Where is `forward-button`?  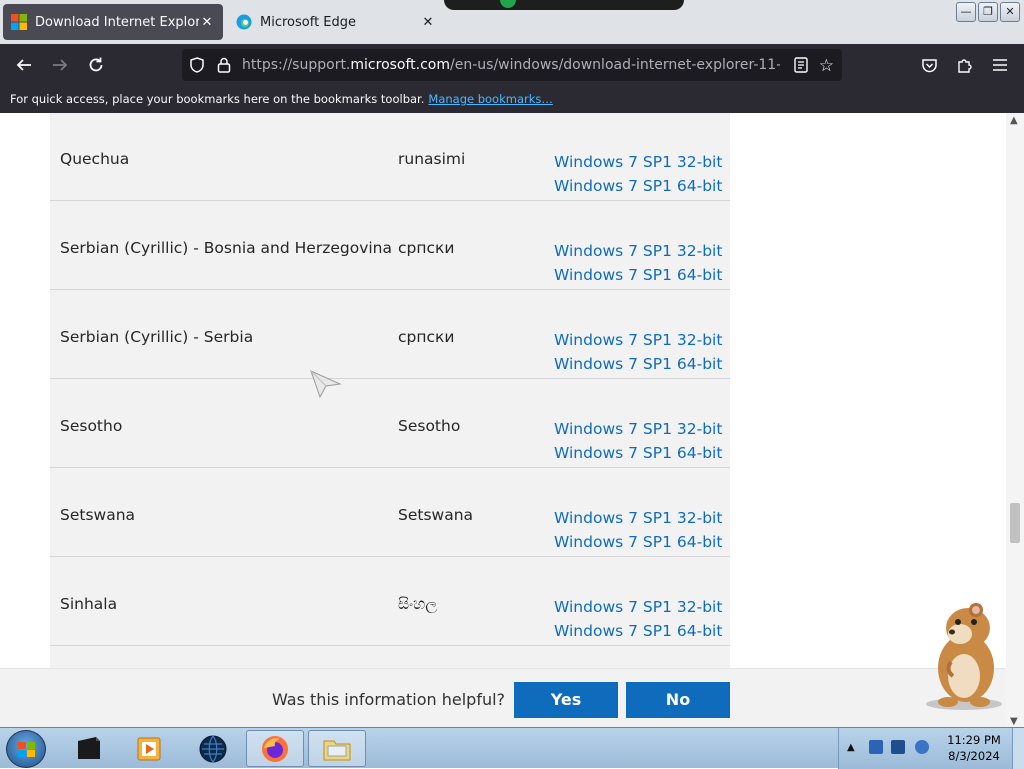
forward-button is located at coordinates (60, 65).